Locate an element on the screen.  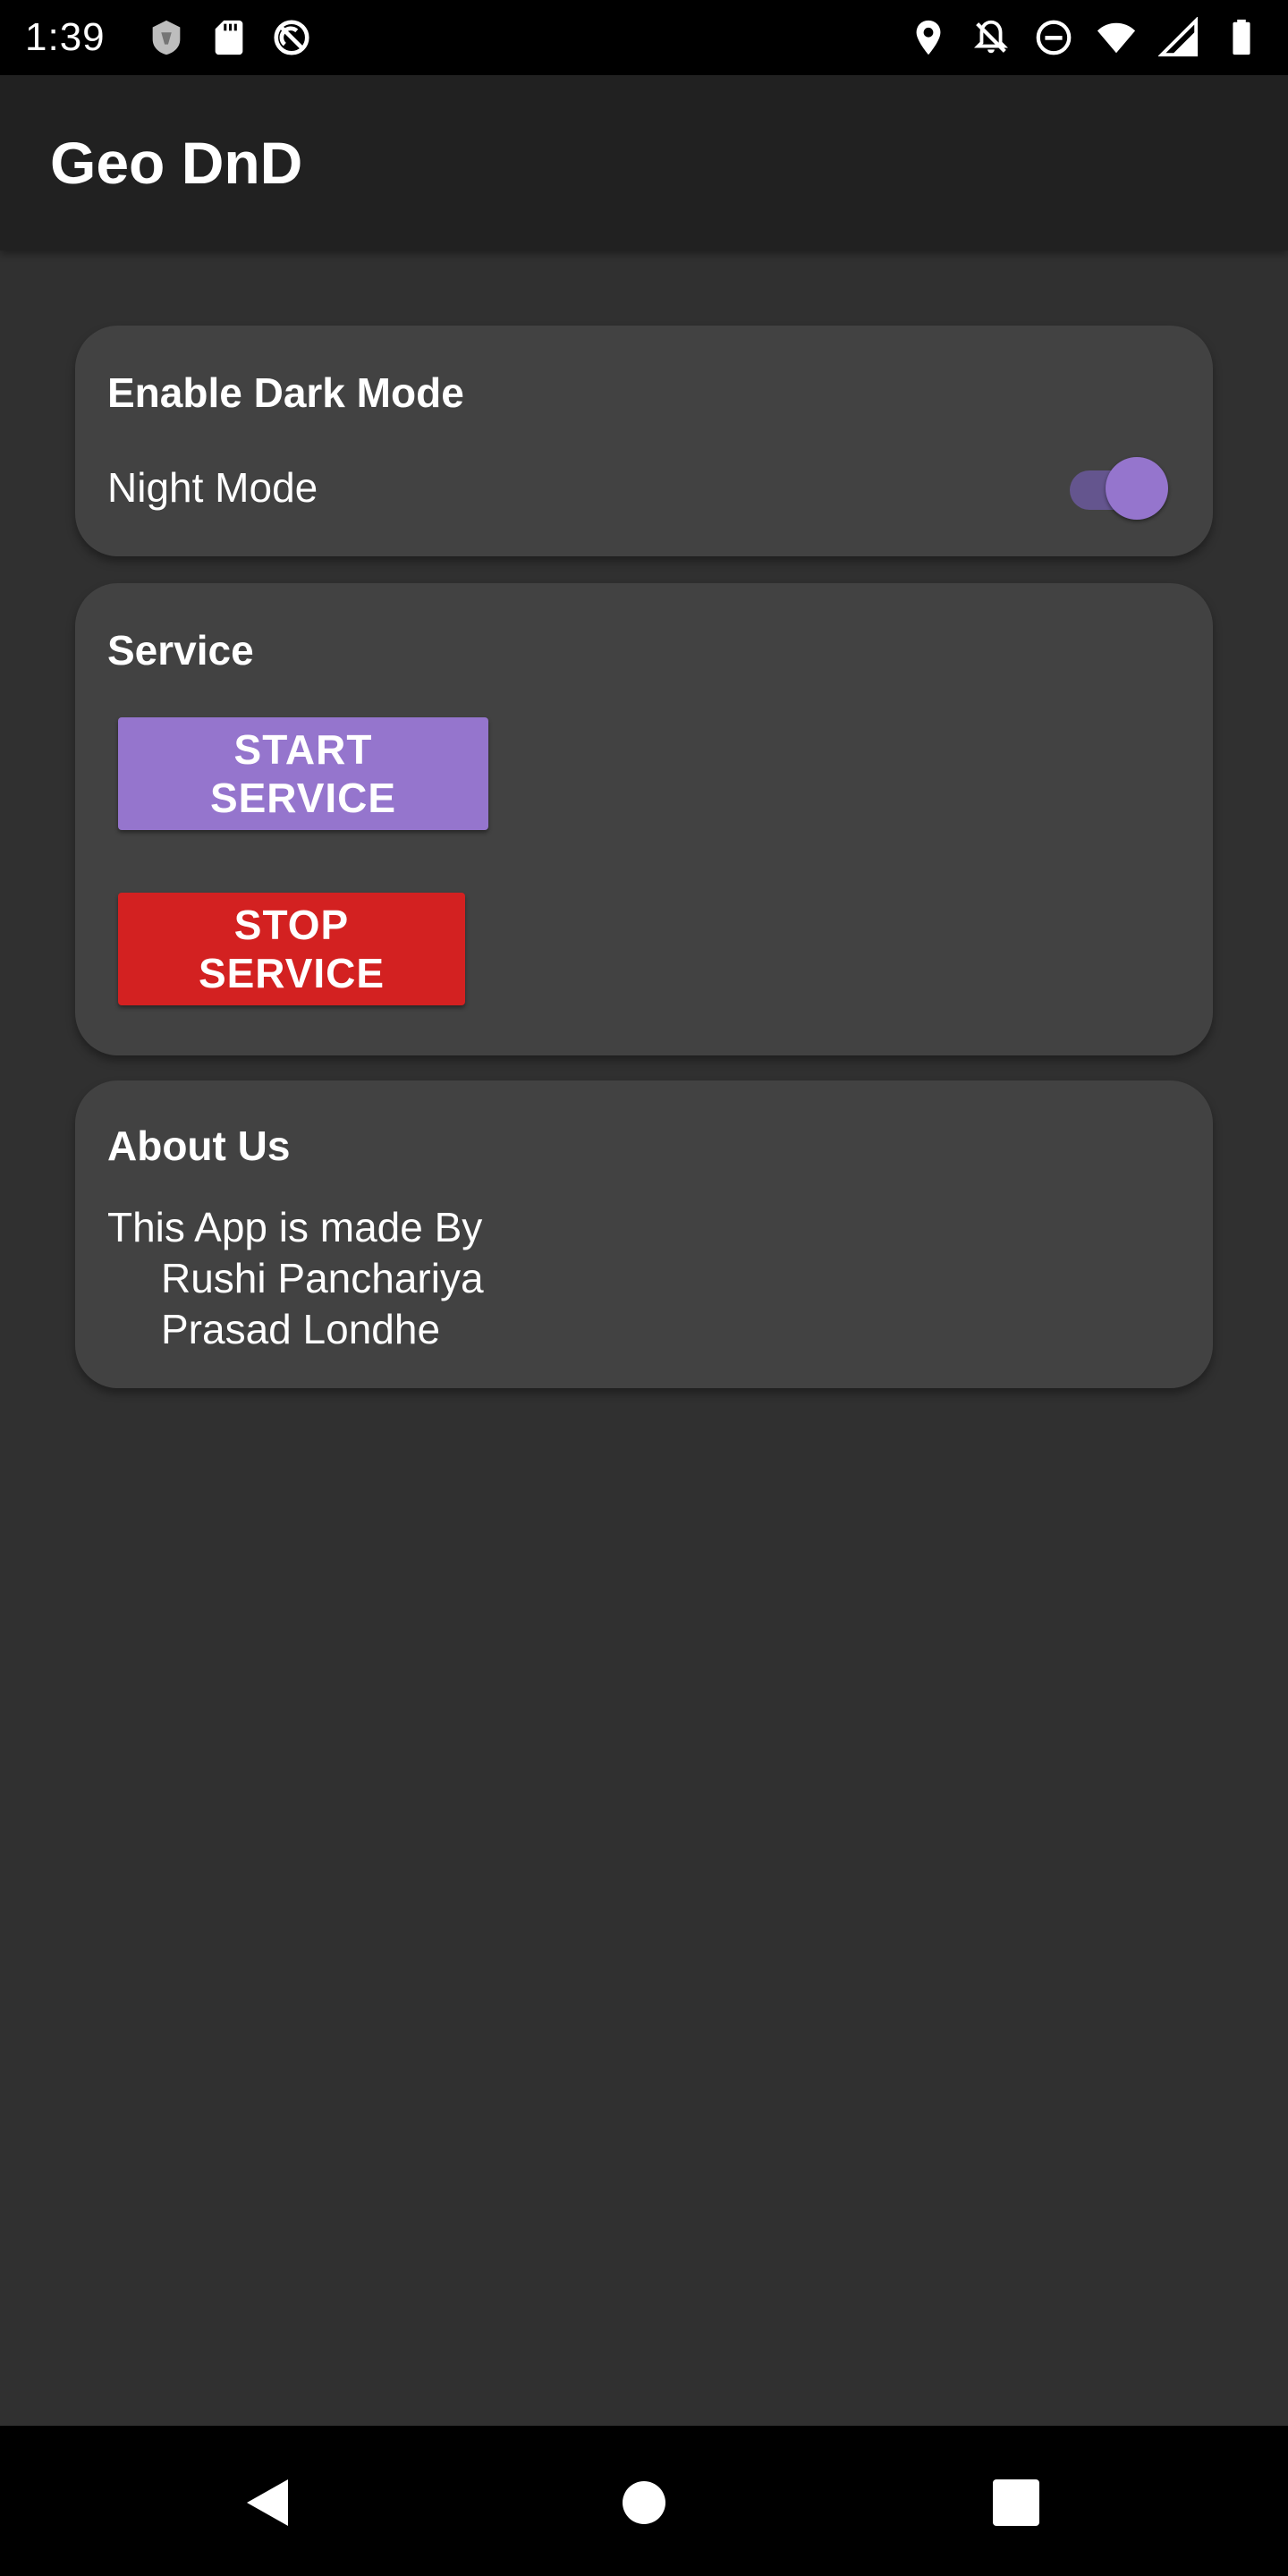
app-bar: Geo DnD is located at coordinates (644, 162).